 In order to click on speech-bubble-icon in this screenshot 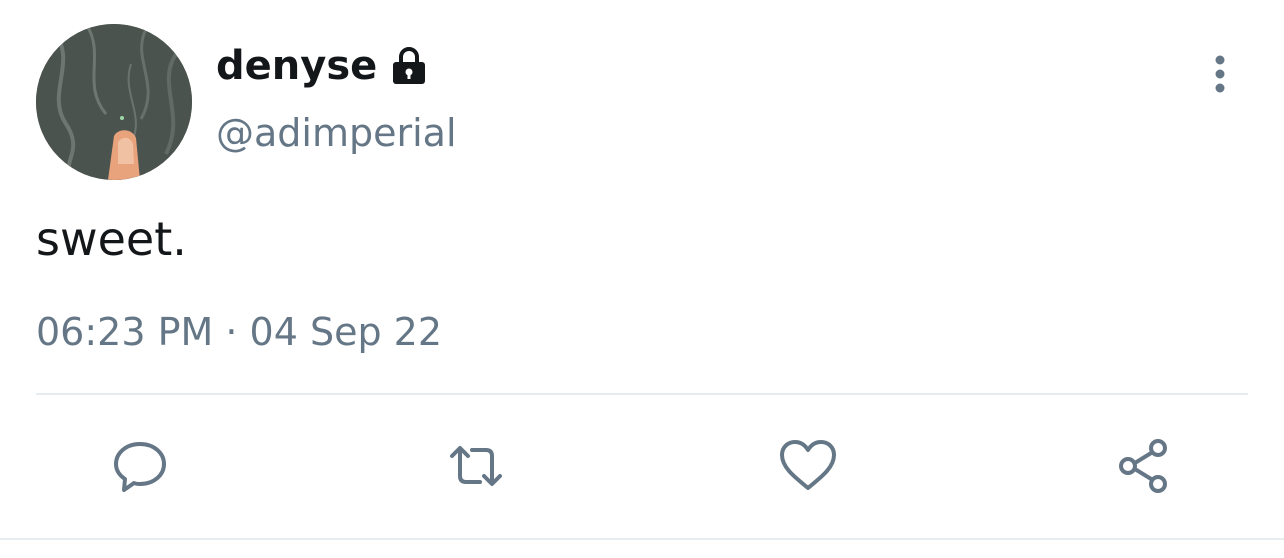, I will do `click(140, 467)`.